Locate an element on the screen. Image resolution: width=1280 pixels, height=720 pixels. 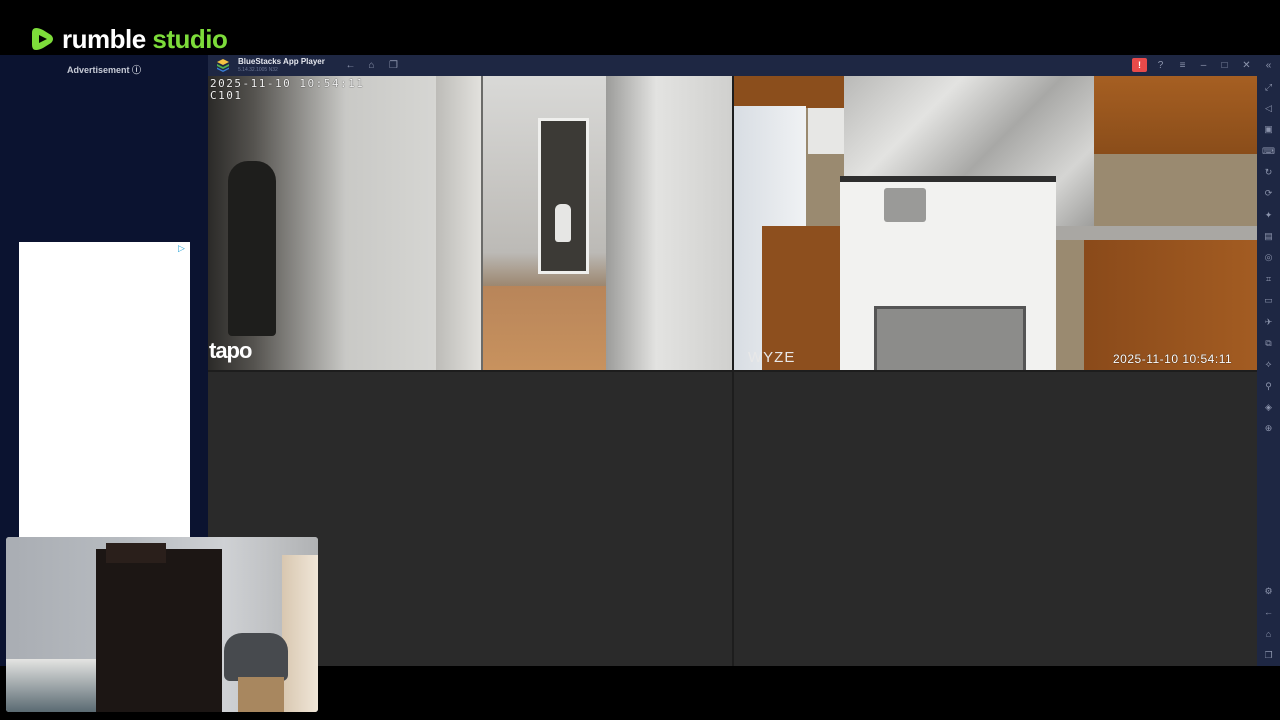
eco-mode-icon: ⟡ is located at coordinates (1268, 364).